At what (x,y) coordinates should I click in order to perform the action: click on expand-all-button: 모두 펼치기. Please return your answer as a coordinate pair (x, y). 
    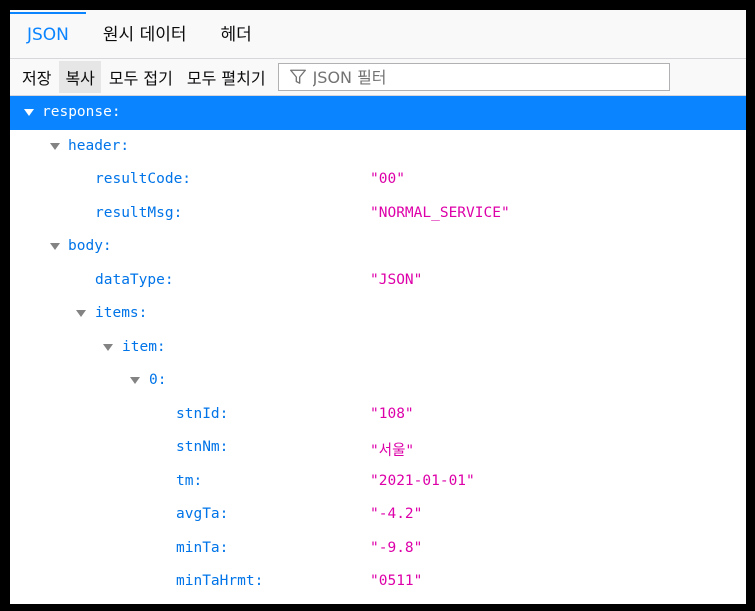
    Looking at the image, I should click on (226, 77).